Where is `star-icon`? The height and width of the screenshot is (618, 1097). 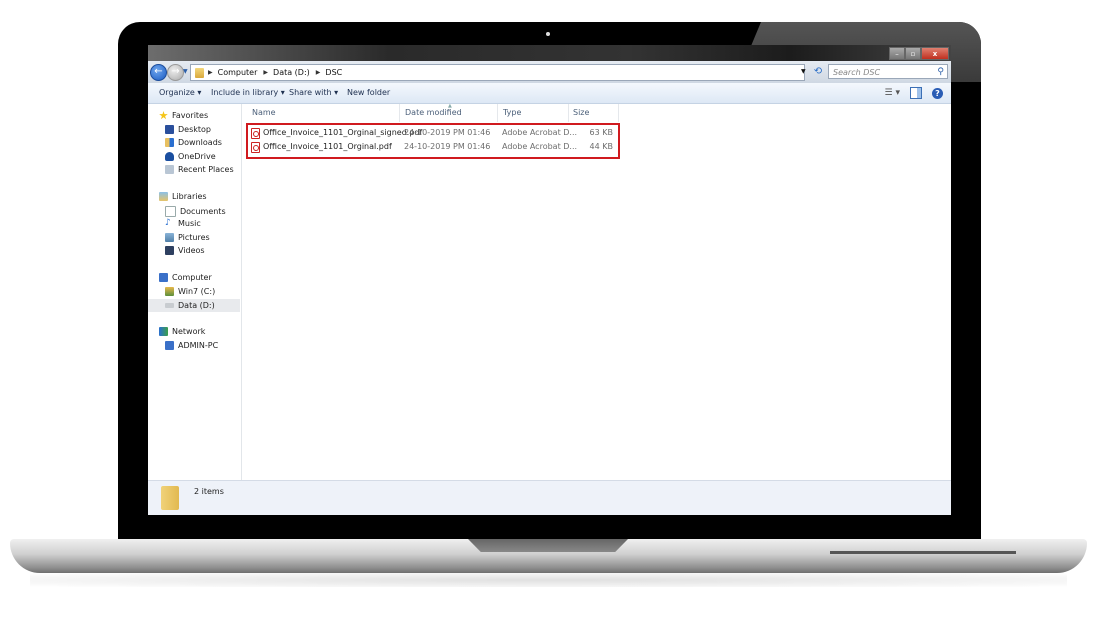
star-icon is located at coordinates (163, 115).